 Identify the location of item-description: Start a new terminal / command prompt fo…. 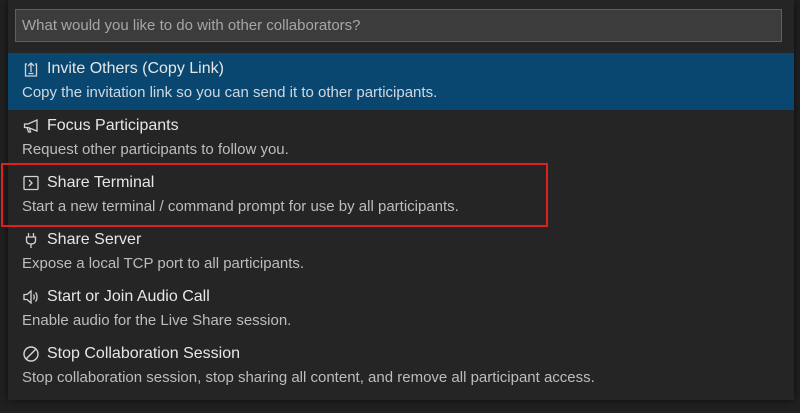
(240, 206).